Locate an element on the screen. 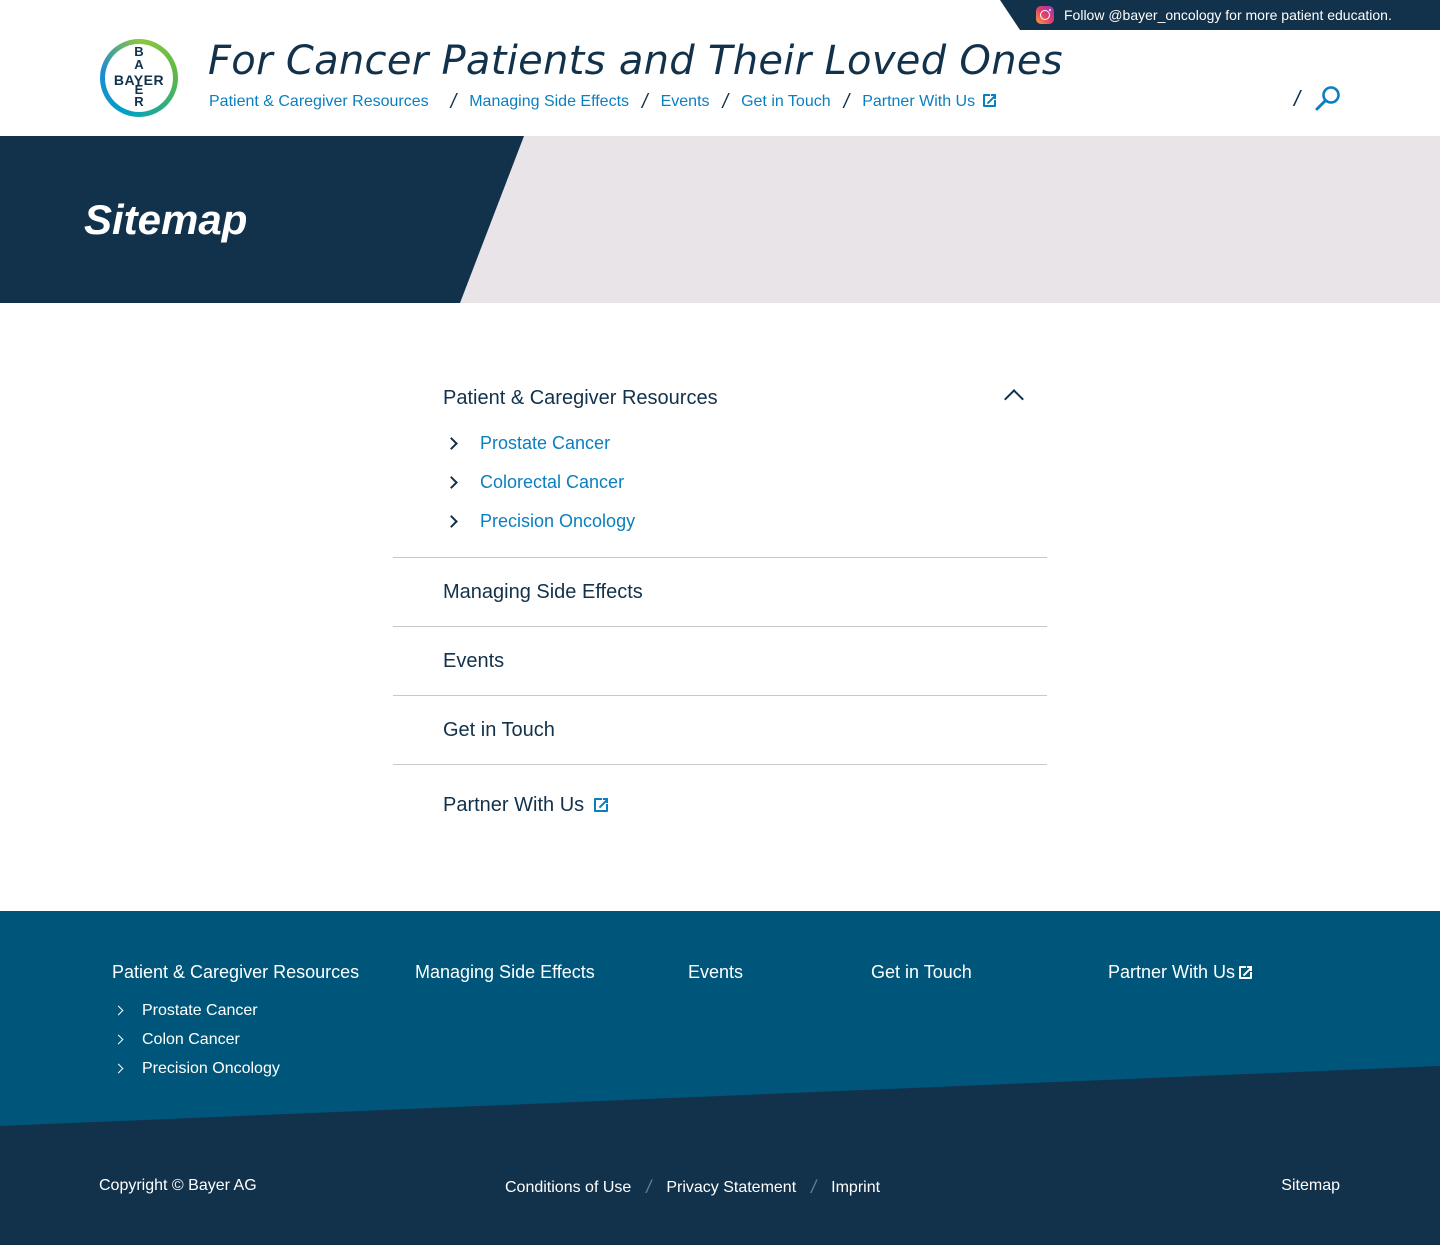 This screenshot has width=1440, height=1245. accordion-header-partner: Partner With Us is located at coordinates (720, 805).